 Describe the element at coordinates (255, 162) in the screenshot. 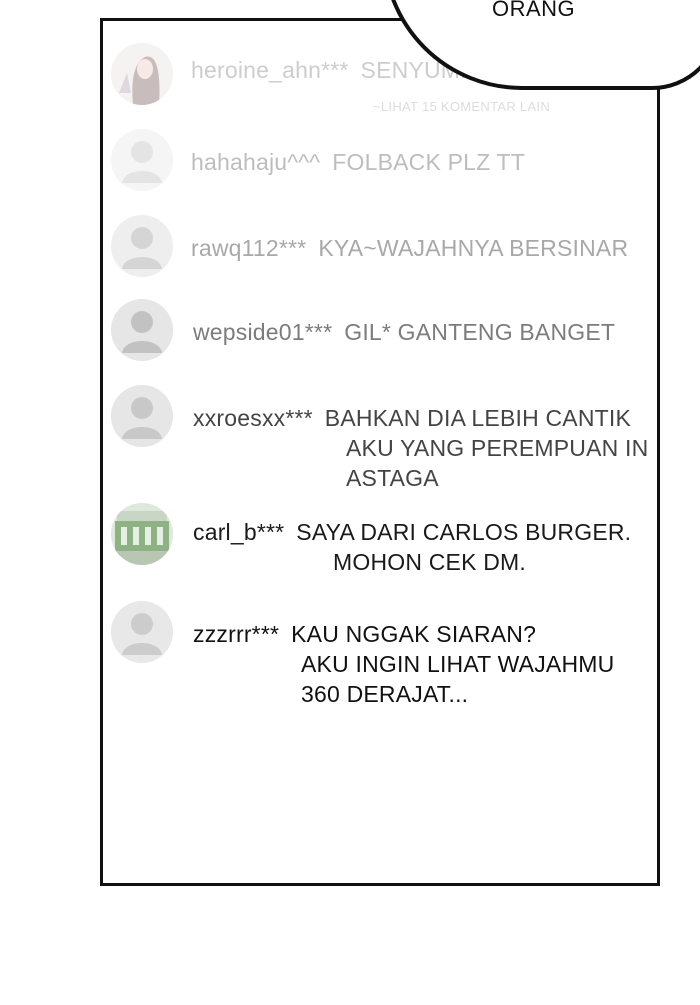

I see `username: hahahaju^^^` at that location.